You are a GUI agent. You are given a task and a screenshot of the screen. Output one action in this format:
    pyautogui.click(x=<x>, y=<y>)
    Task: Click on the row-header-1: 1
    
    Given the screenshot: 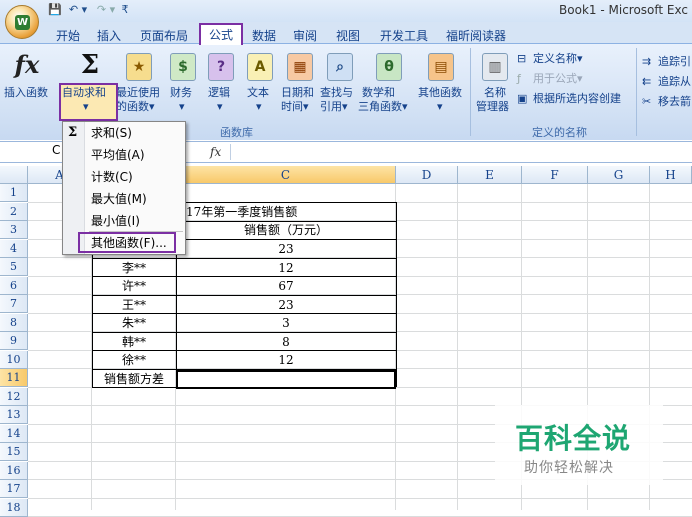 What is the action you would take?
    pyautogui.click(x=14, y=193)
    